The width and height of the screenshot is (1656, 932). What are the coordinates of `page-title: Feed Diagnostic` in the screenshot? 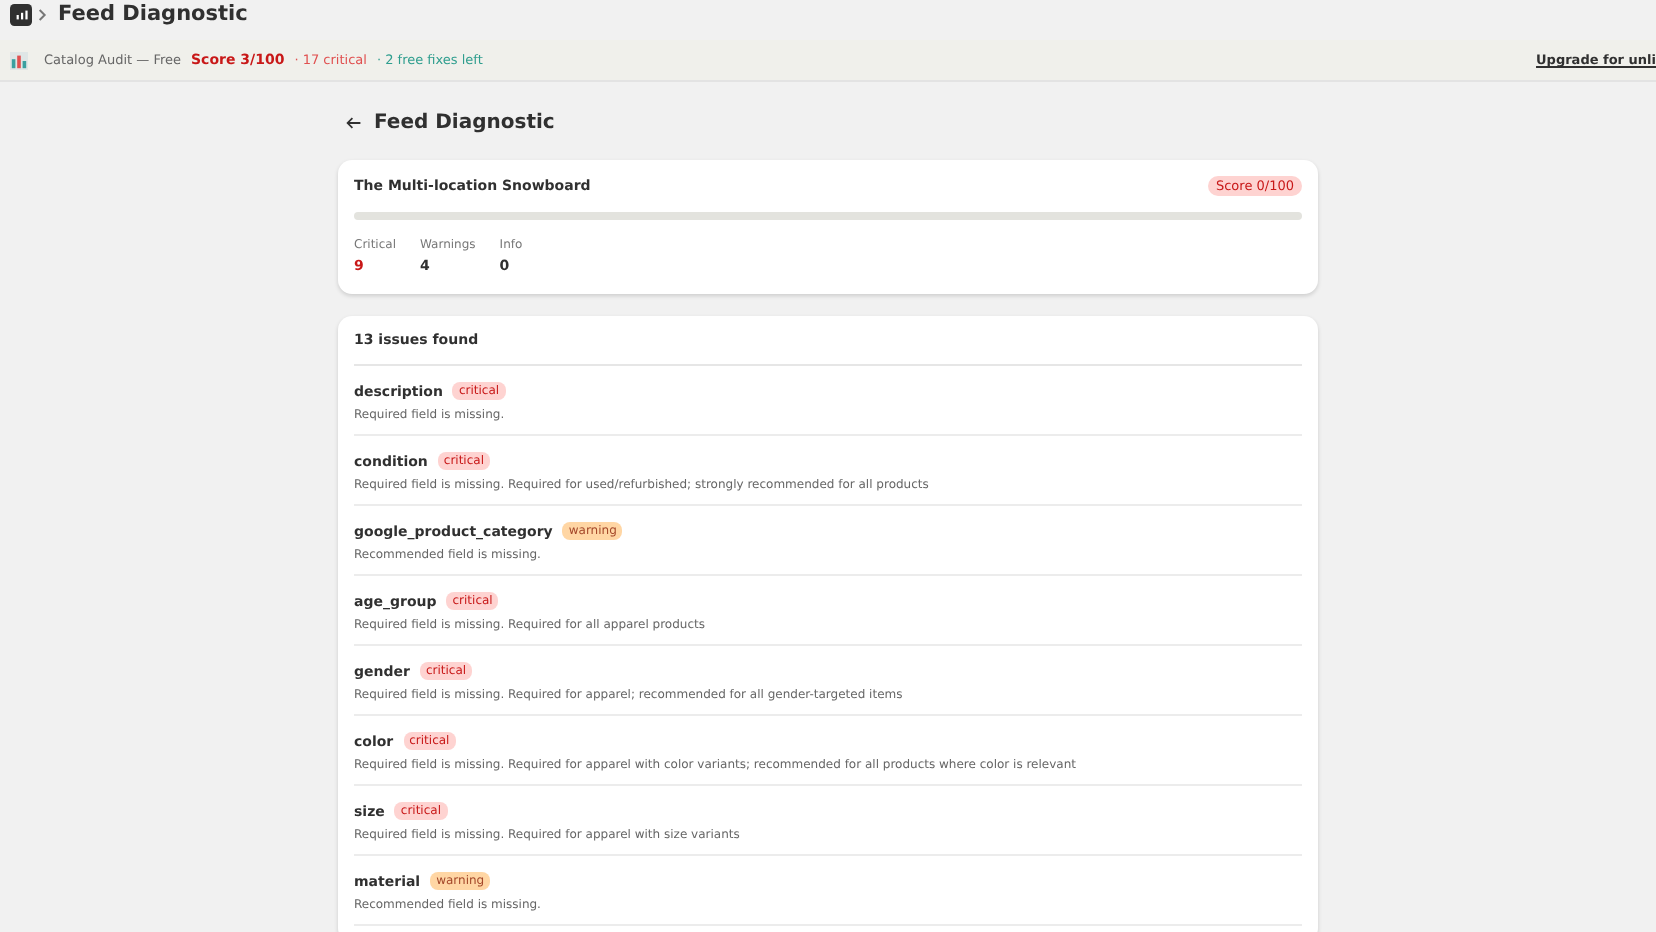 It's located at (464, 122).